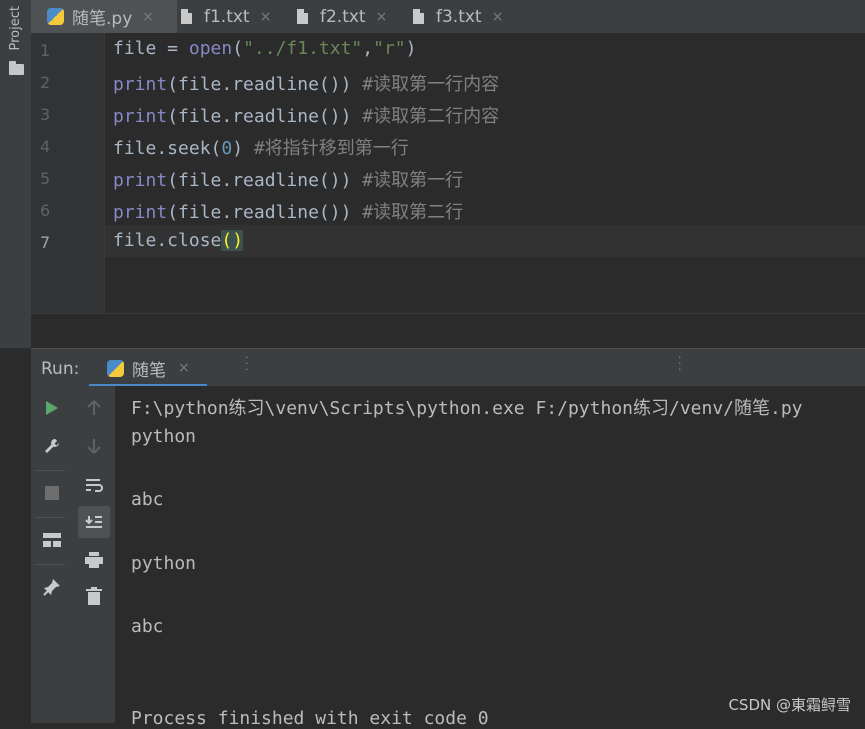 This screenshot has height=729, width=865. I want to click on run-tab-suibi: 随笔 ×, so click(148, 368).